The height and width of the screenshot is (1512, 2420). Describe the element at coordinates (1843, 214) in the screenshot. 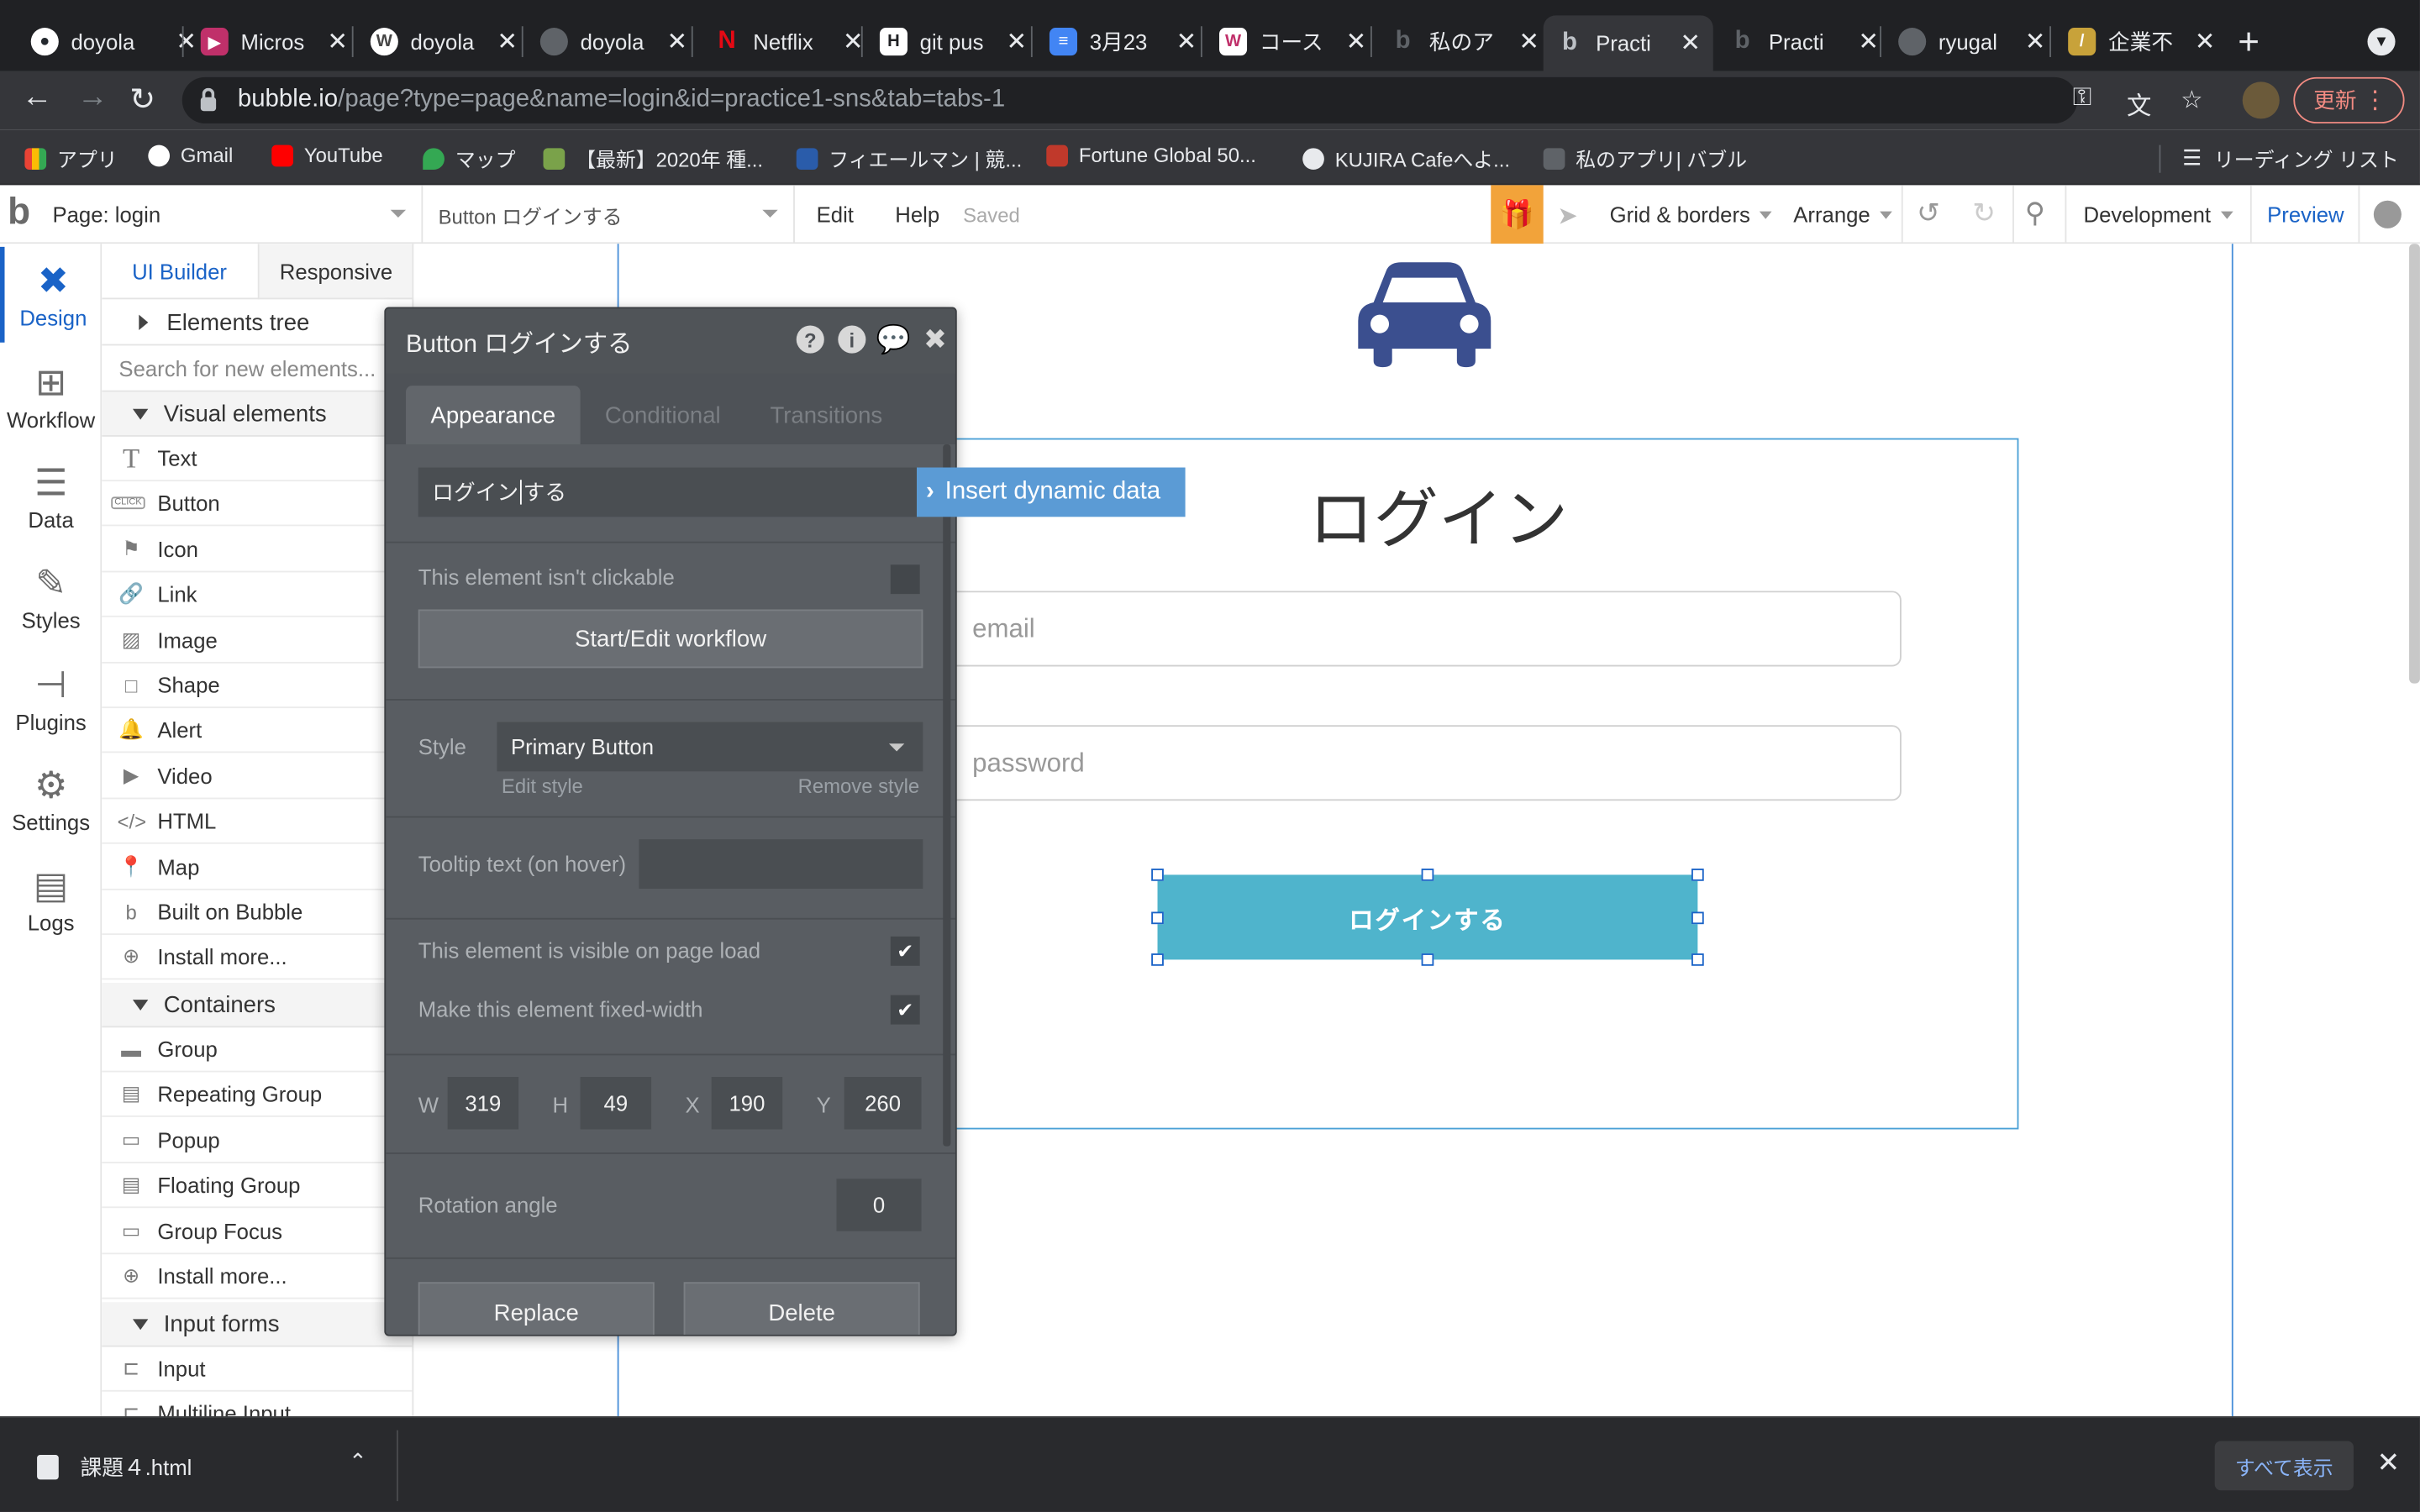

I see `arrange-menu: Arrange` at that location.